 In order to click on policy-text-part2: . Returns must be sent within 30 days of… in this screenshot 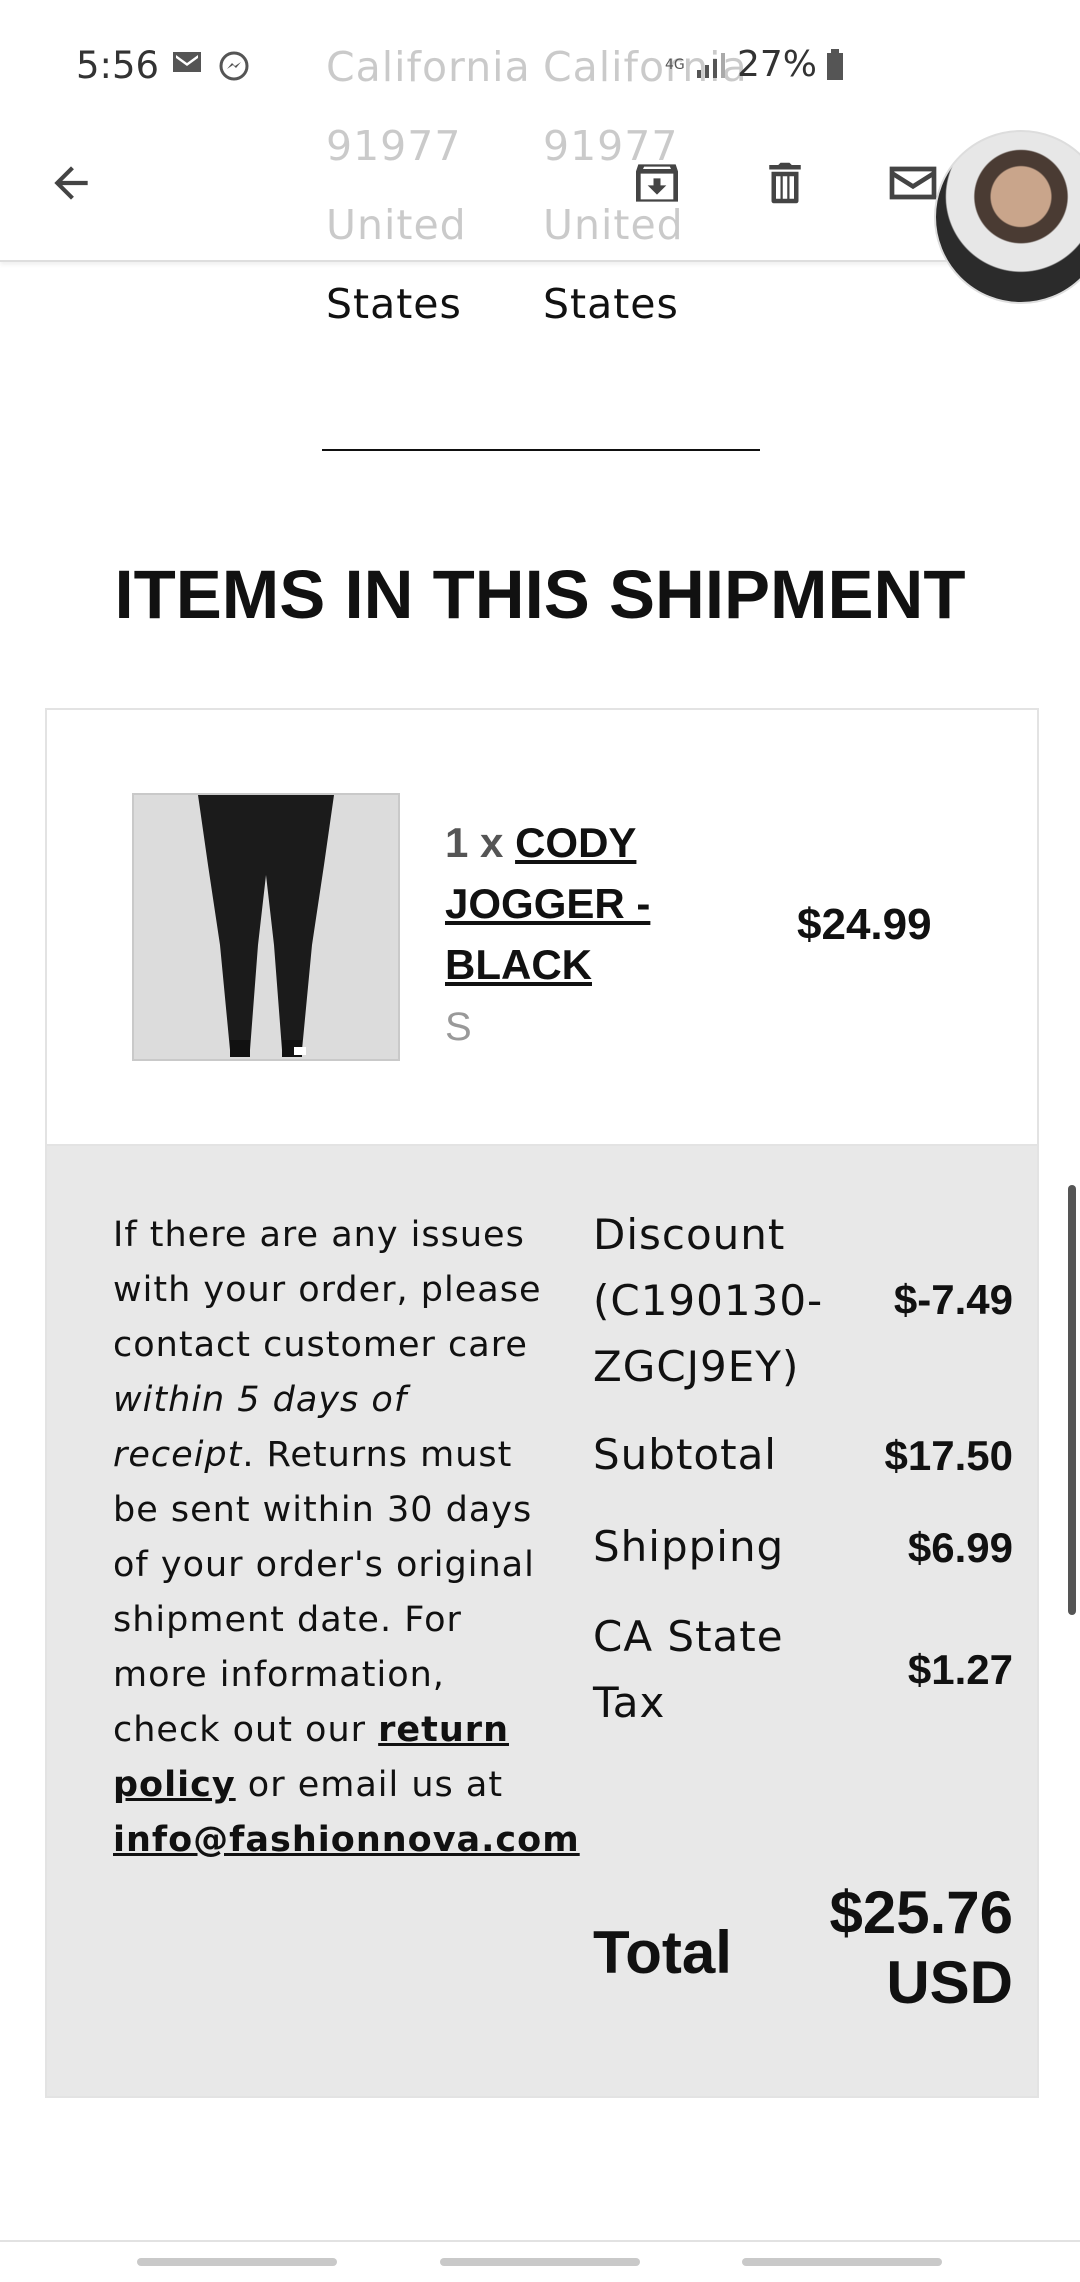, I will do `click(324, 1592)`.